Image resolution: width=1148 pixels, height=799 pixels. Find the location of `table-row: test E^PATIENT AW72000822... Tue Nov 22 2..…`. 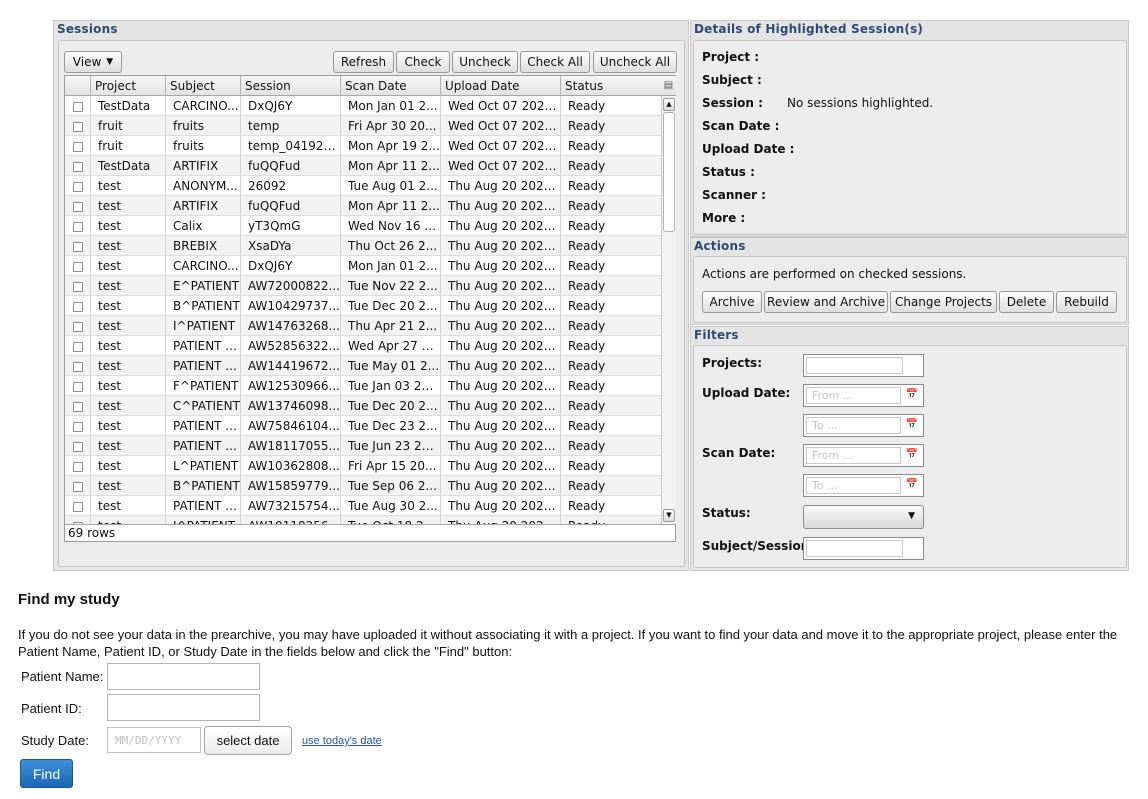

table-row: test E^PATIENT AW72000822... Tue Nov 22 2..… is located at coordinates (363, 286).